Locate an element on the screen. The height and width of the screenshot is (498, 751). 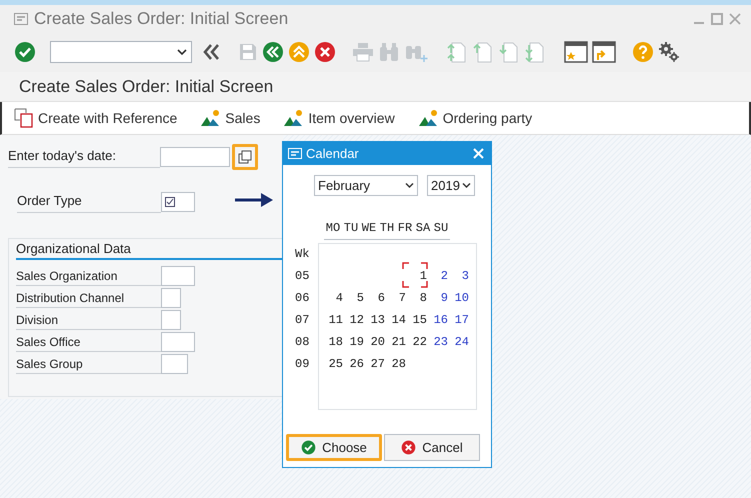
calendar-day: 3 is located at coordinates (465, 276).